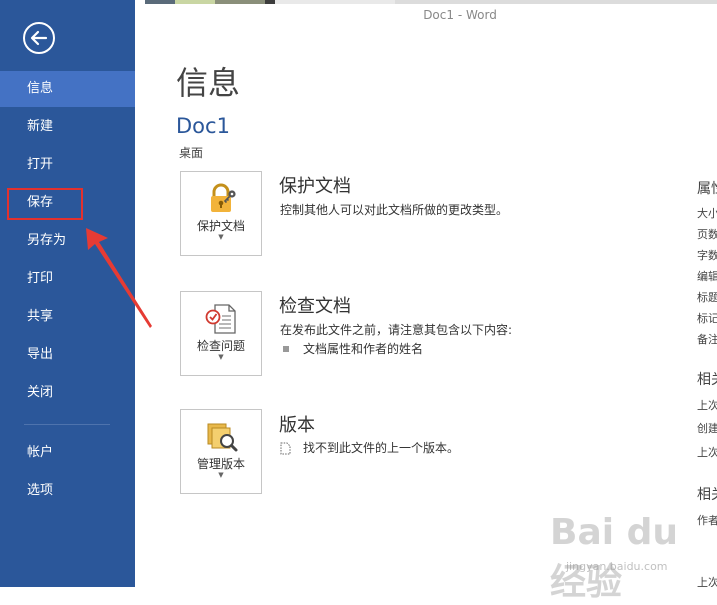  I want to click on manage-versions-label: 管理版本, so click(220, 464).